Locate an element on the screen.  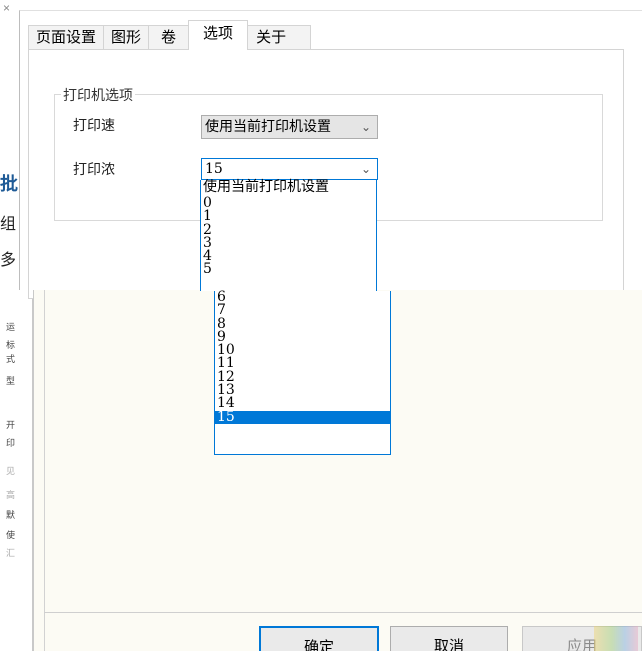
dropdown-option: 7 is located at coordinates (302, 310).